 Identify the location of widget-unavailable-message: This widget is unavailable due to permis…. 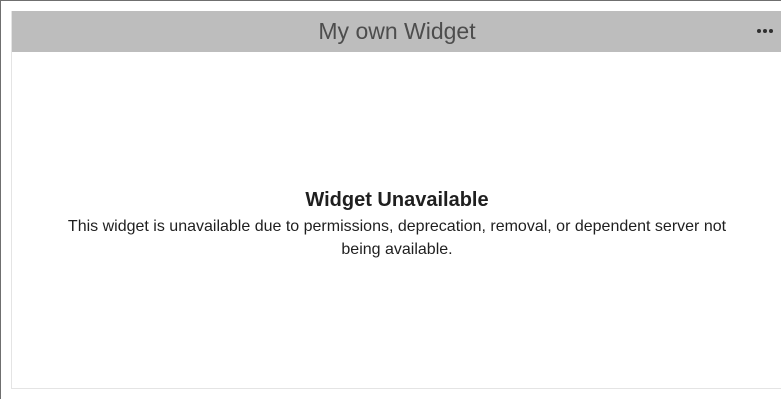
(397, 238).